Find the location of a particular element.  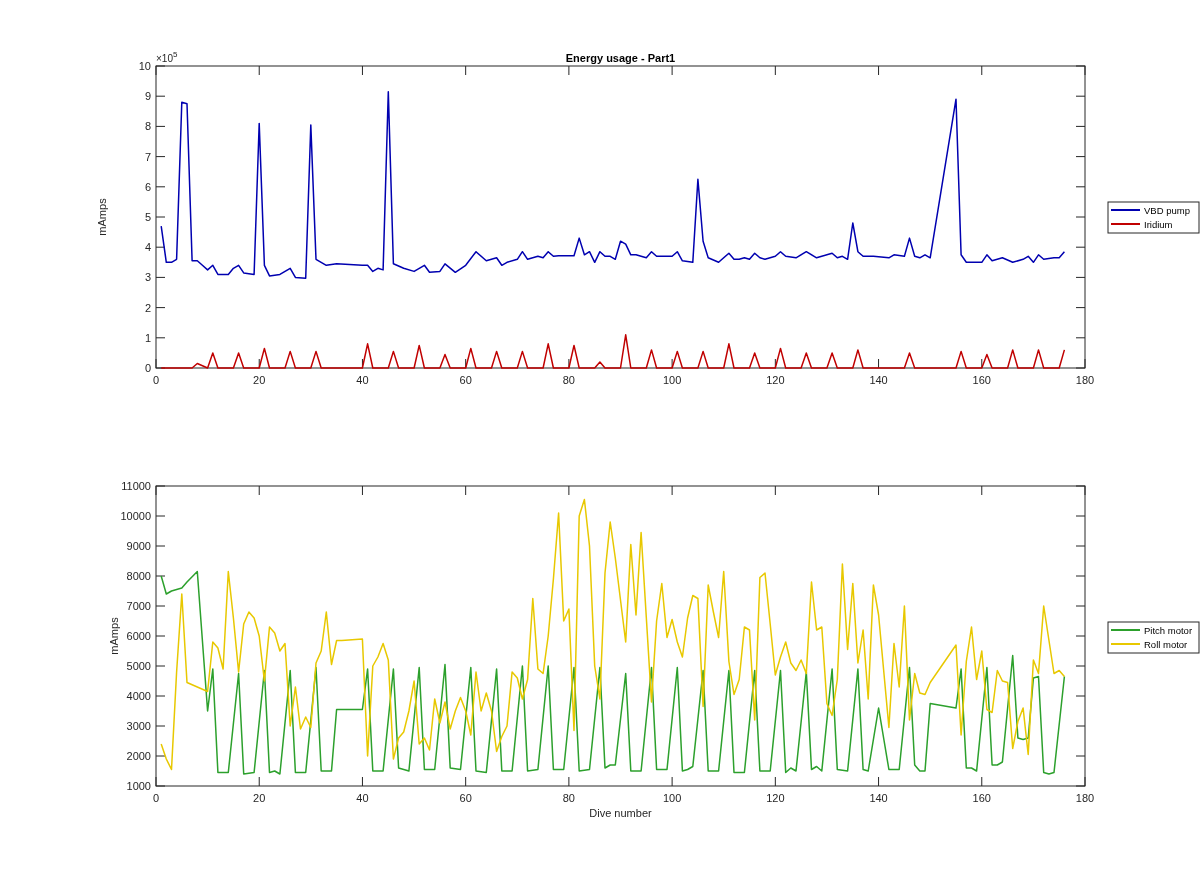

tick-label: 10 is located at coordinates (144, 66).